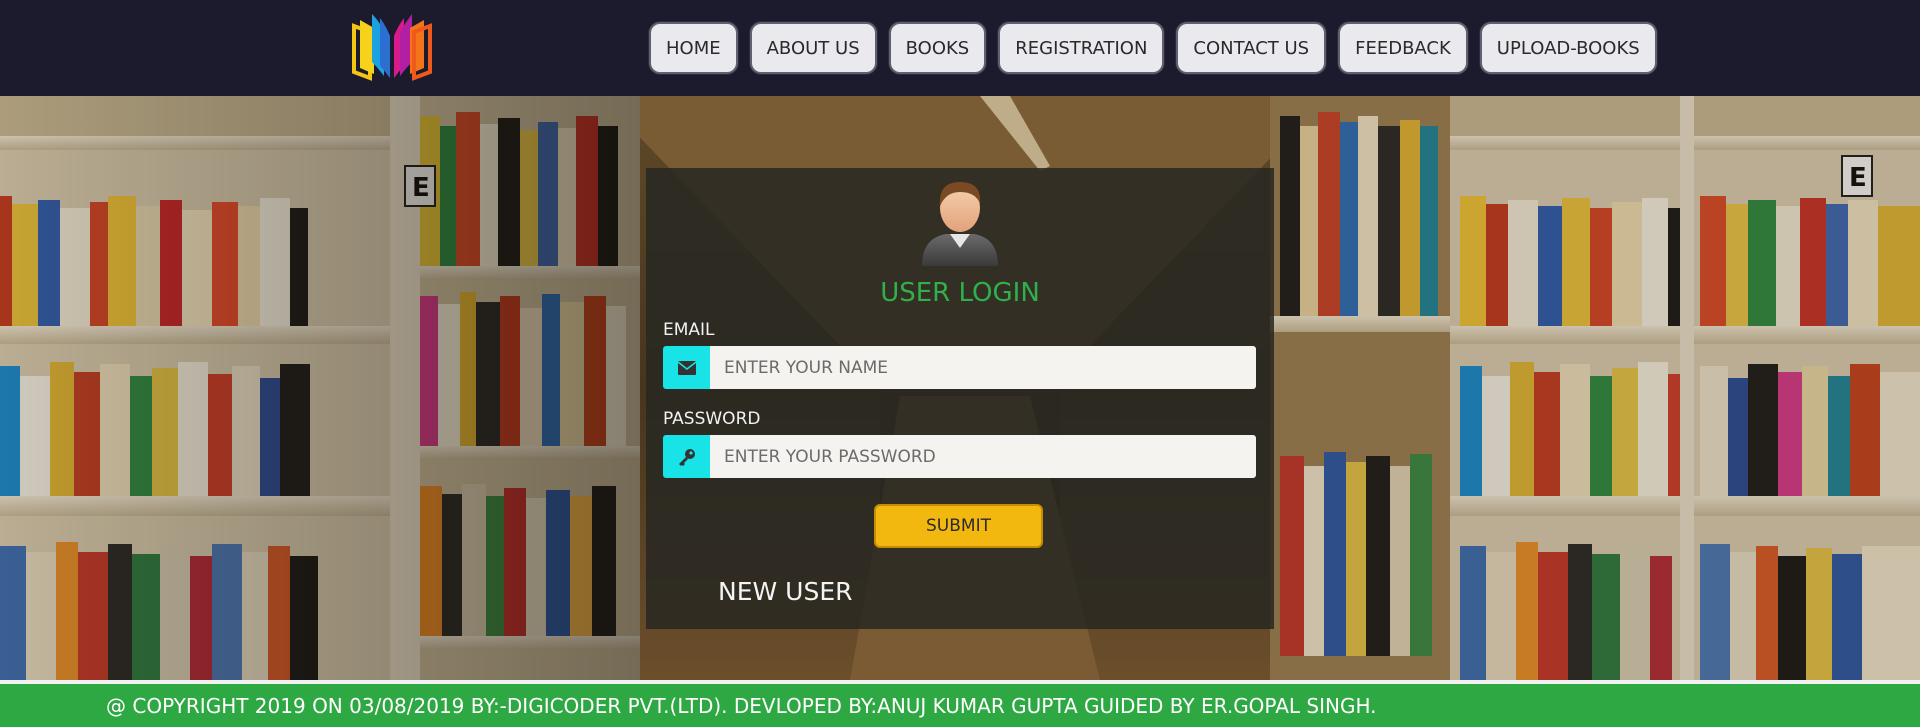  What do you see at coordinates (1403, 48) in the screenshot?
I see `nav-feedback-button: FEEDBACK` at bounding box center [1403, 48].